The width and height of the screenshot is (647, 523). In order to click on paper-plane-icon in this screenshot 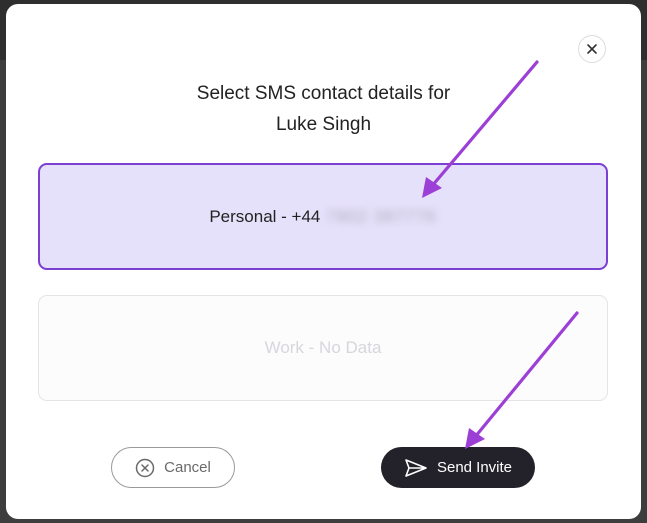, I will do `click(416, 467)`.